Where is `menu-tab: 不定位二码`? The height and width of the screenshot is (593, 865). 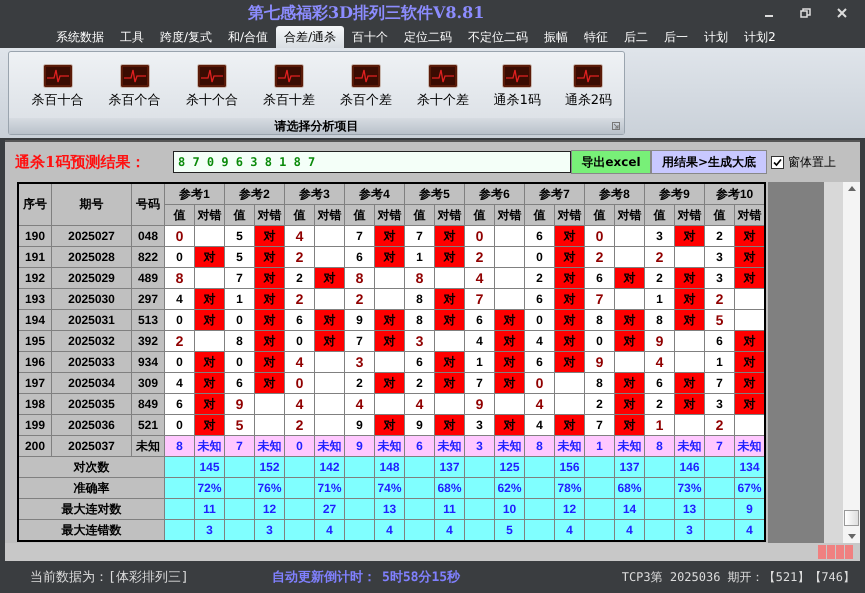 menu-tab: 不定位二码 is located at coordinates (498, 37).